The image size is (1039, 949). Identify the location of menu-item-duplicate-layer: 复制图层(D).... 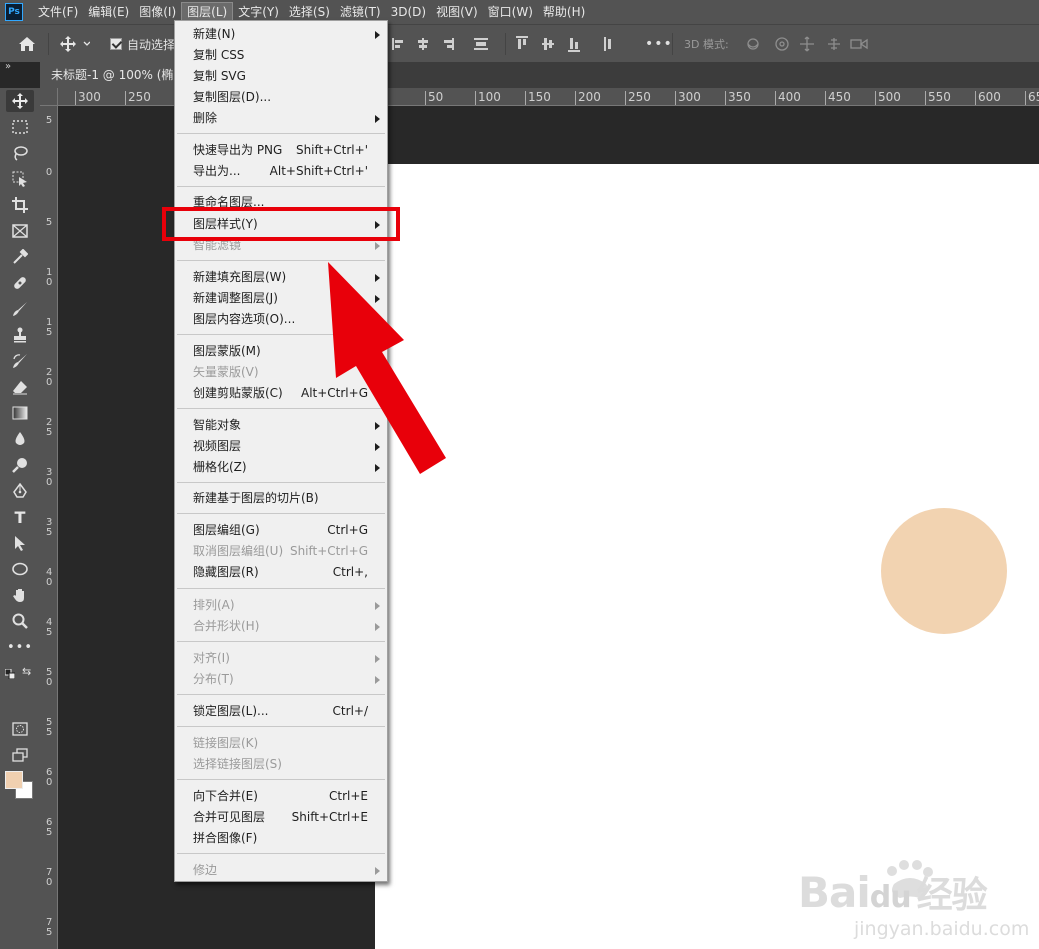
(281, 97).